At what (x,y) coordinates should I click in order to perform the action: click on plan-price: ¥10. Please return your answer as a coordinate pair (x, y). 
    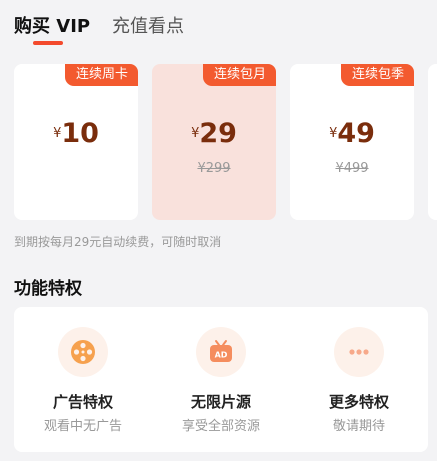
    Looking at the image, I should click on (76, 133).